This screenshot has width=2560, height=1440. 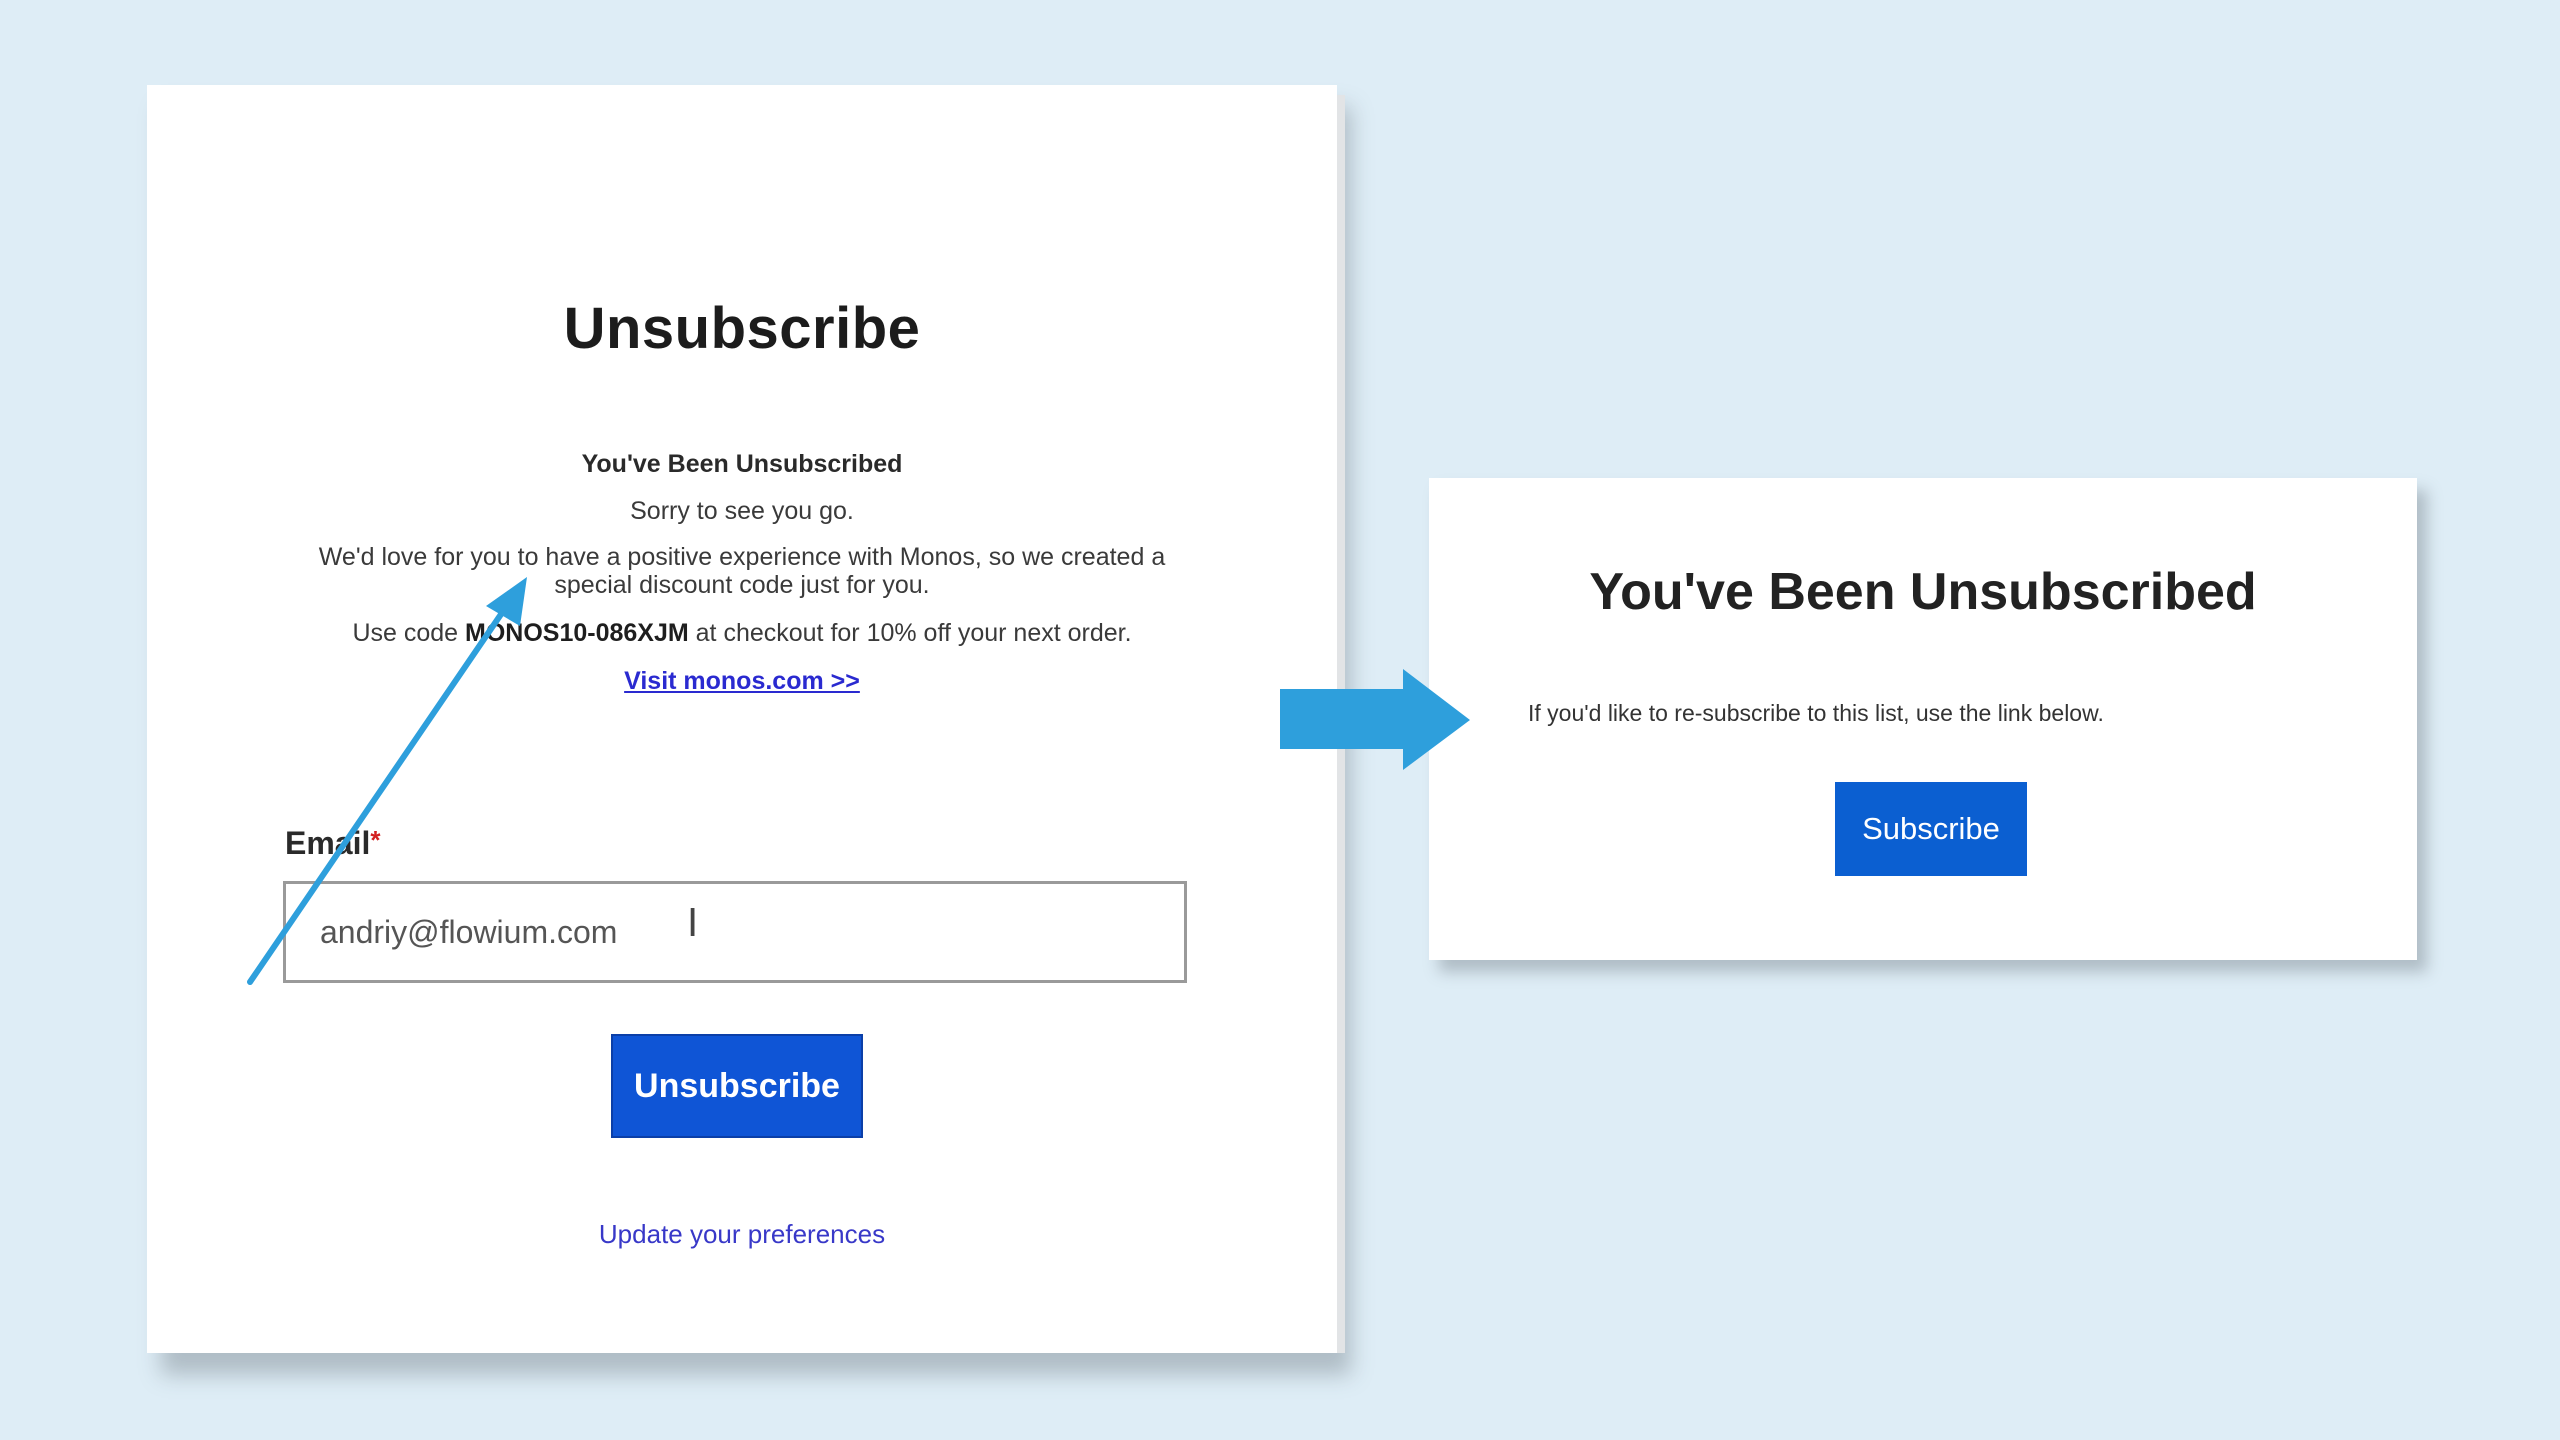 I want to click on code-prefix: Use code, so click(x=408, y=633).